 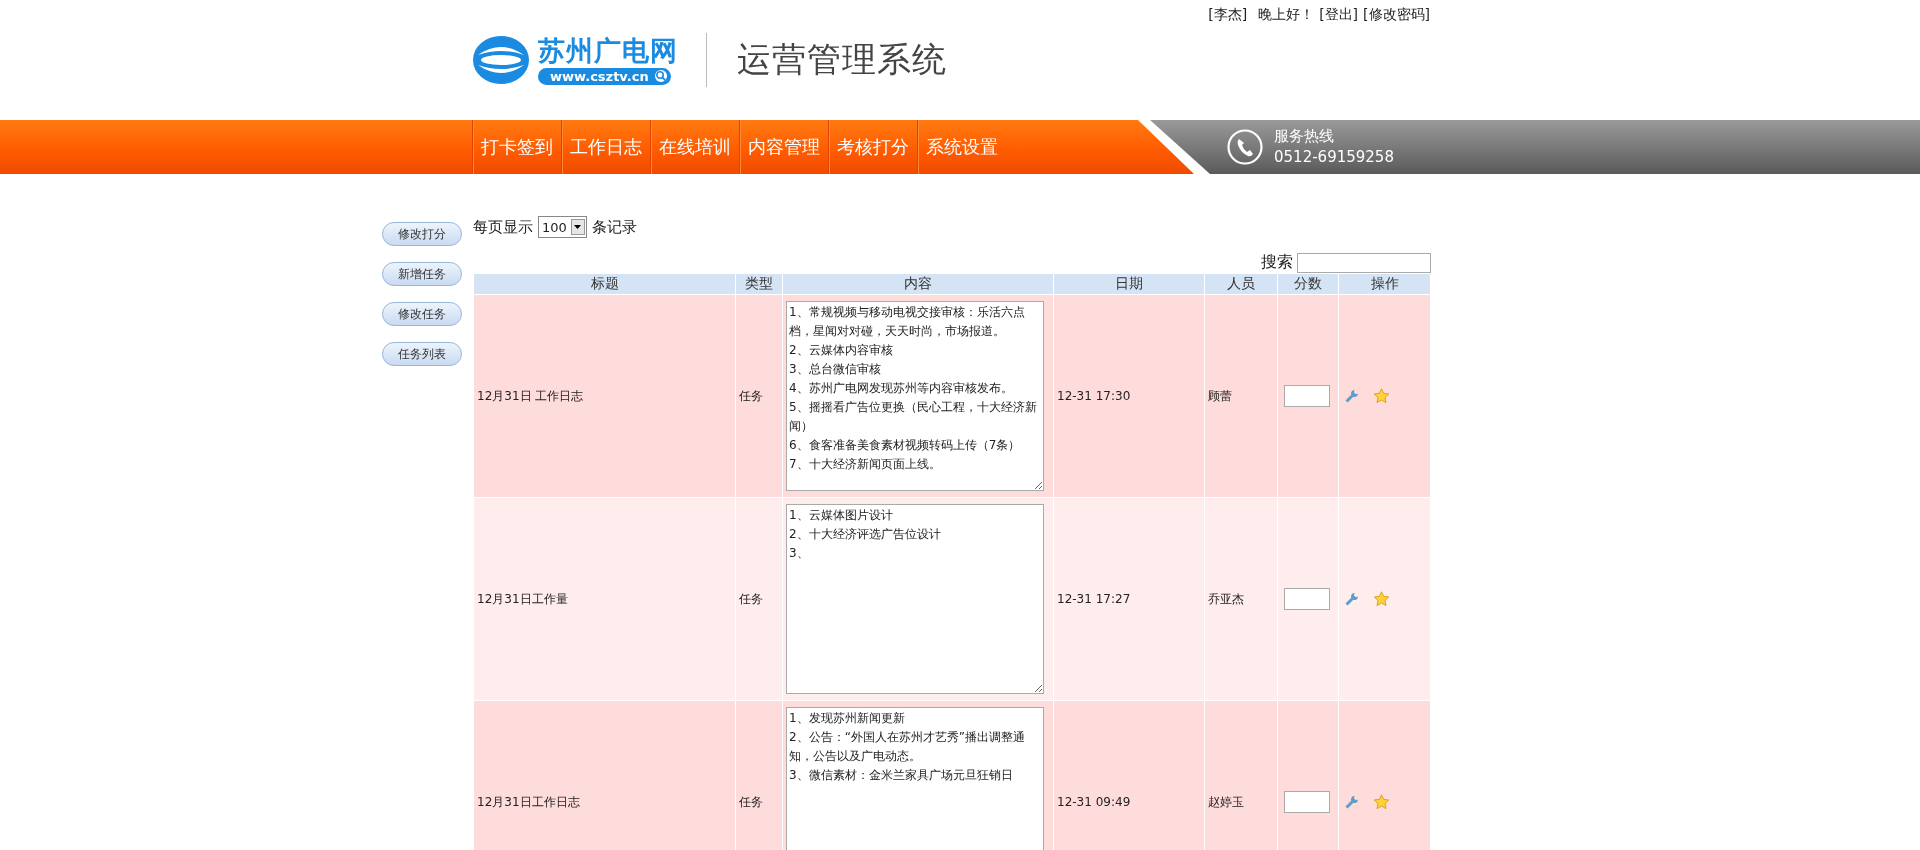 What do you see at coordinates (522, 598) in the screenshot?
I see `title-cell: 12月31日工作量` at bounding box center [522, 598].